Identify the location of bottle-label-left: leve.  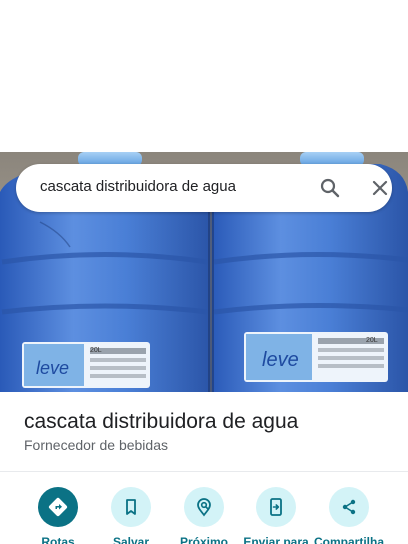
(52, 368).